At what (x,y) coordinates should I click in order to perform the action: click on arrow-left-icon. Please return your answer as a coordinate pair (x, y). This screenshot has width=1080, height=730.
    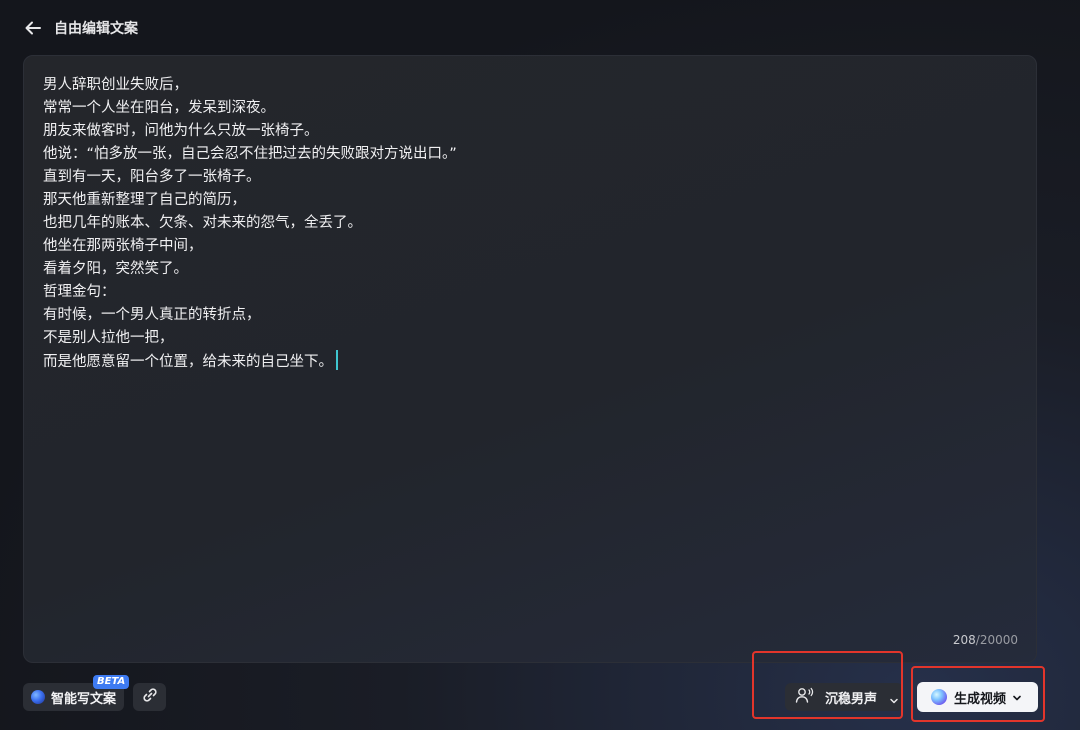
    Looking at the image, I should click on (33, 28).